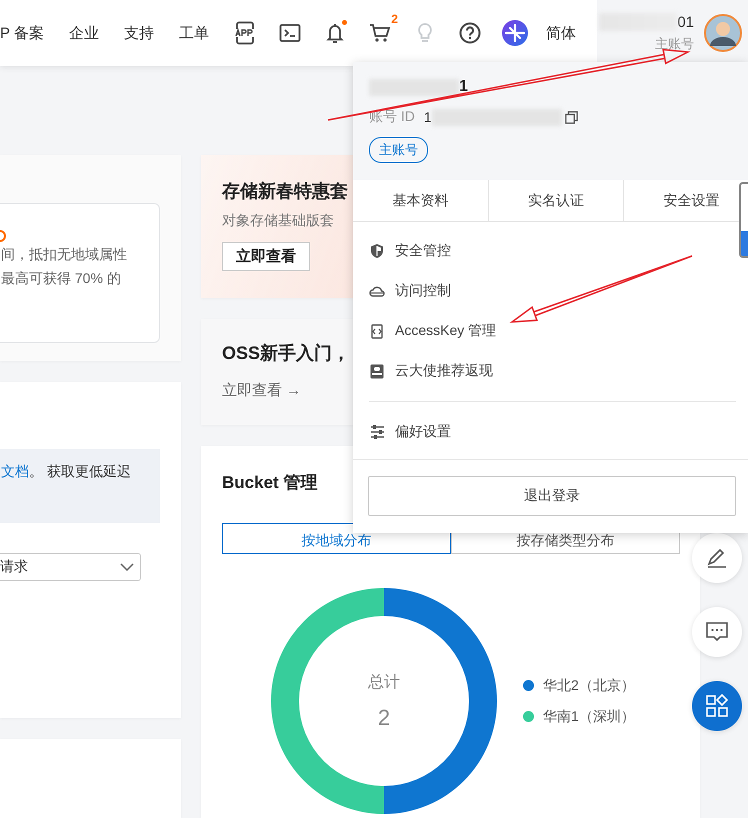 The image size is (748, 818). I want to click on edit-button, so click(717, 558).